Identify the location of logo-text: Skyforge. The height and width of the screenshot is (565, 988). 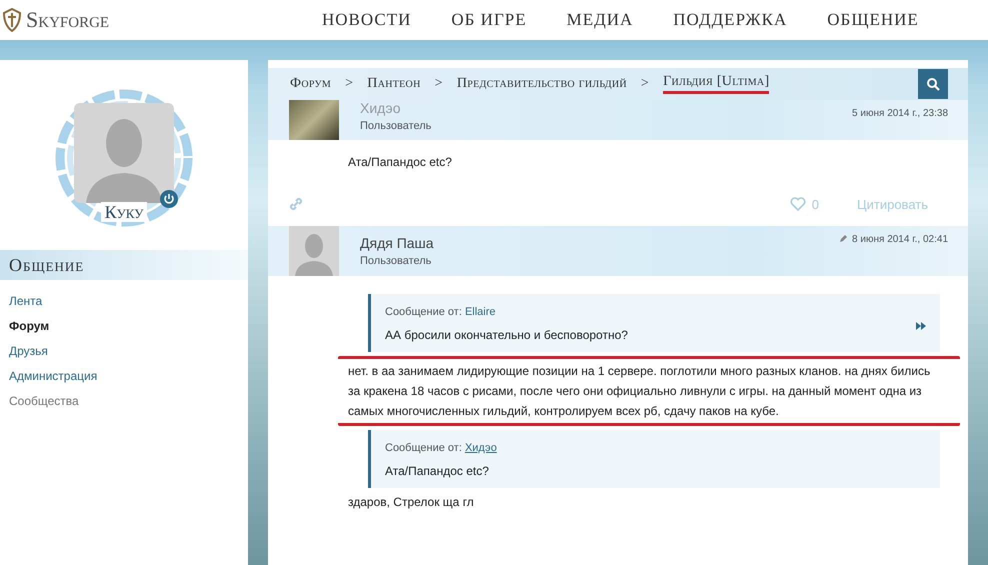
(68, 20).